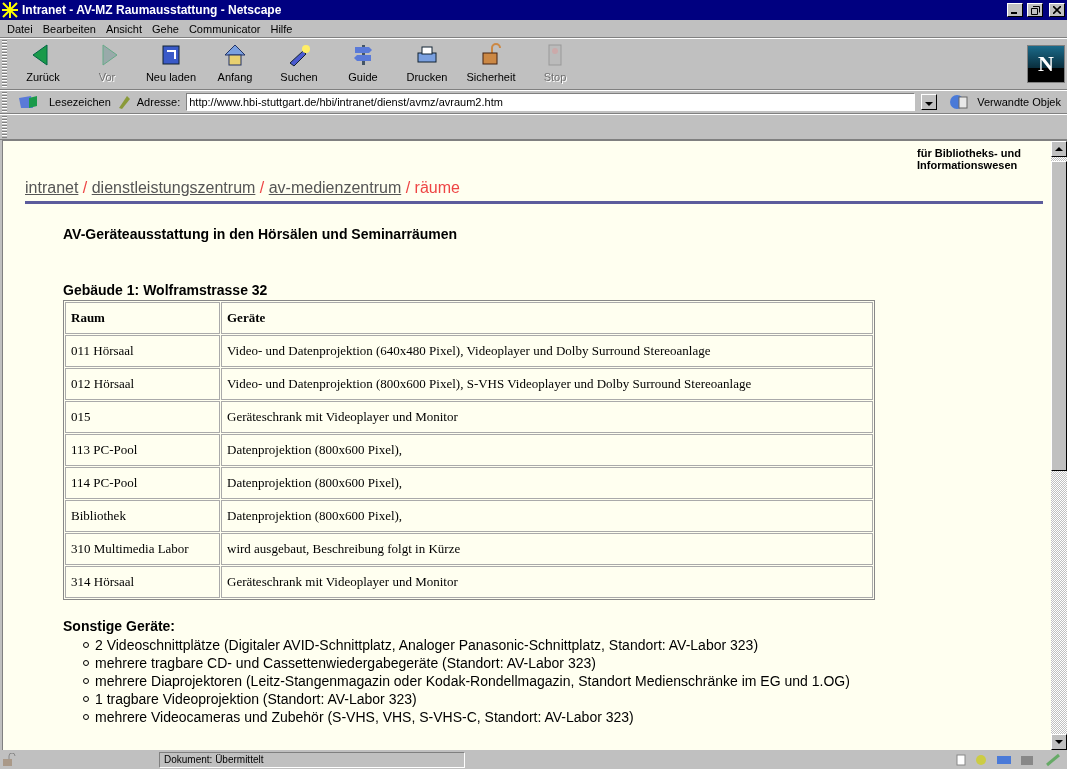 The width and height of the screenshot is (1067, 769). Describe the element at coordinates (312, 759) in the screenshot. I see `status-text: Dokument: Übermittelt` at that location.